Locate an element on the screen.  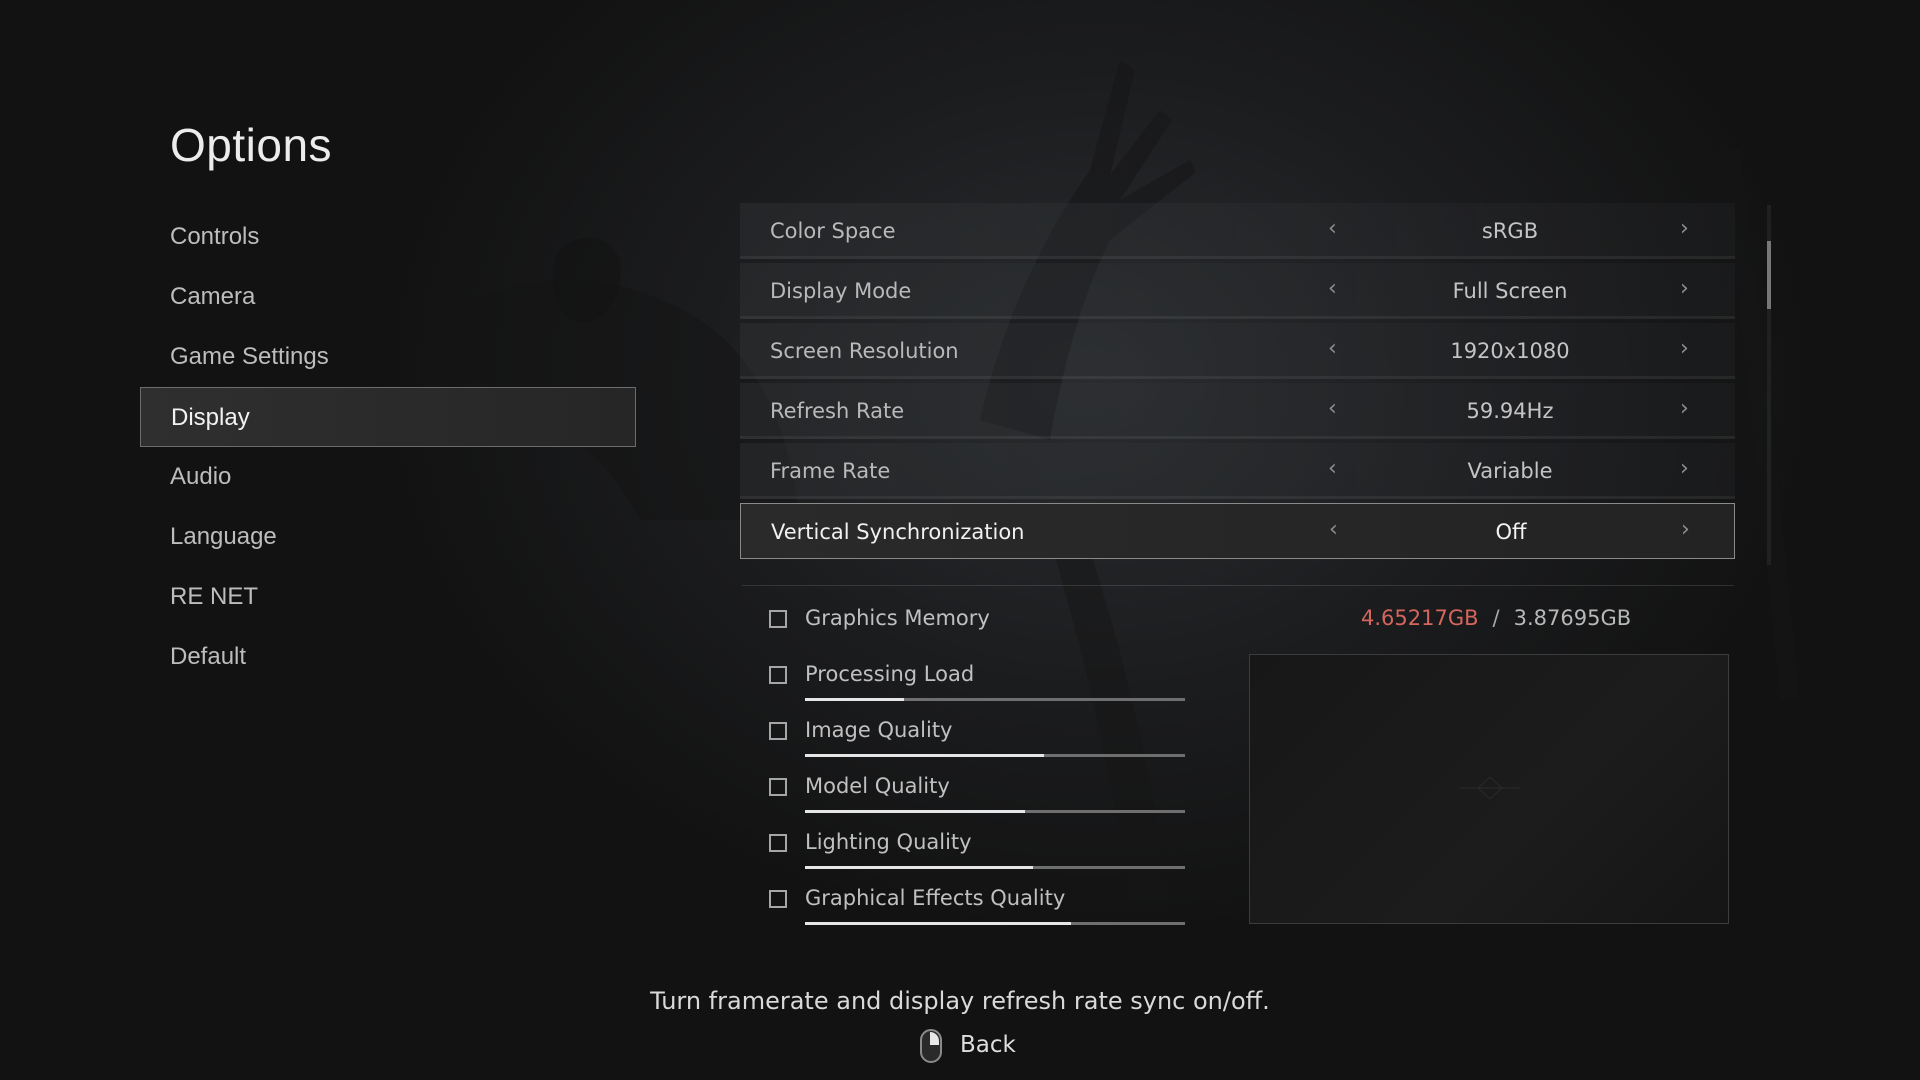
graphics-memory-readout: 4.65217GB / 3.87695GB is located at coordinates (1496, 618).